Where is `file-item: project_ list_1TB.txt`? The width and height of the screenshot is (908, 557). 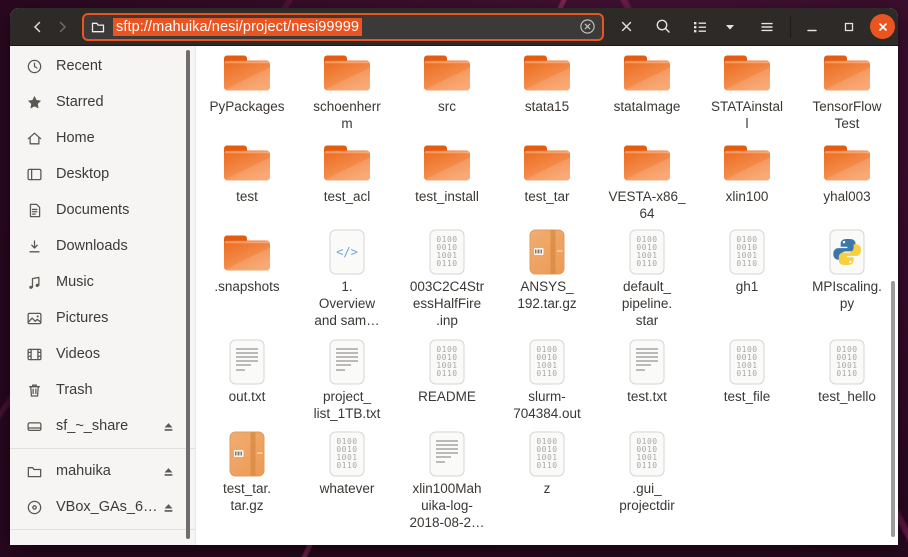 file-item: project_ list_1TB.txt is located at coordinates (347, 385).